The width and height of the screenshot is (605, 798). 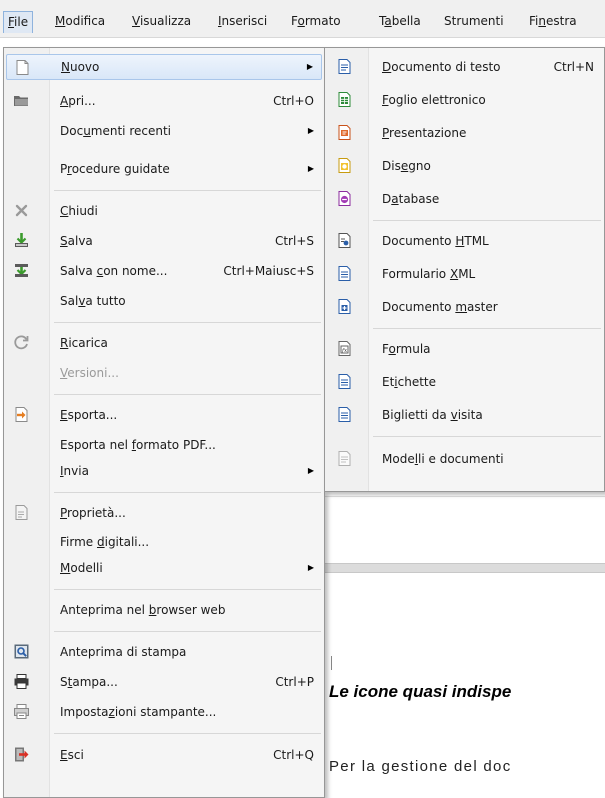 I want to click on menu-label: Presentazione, so click(x=424, y=133).